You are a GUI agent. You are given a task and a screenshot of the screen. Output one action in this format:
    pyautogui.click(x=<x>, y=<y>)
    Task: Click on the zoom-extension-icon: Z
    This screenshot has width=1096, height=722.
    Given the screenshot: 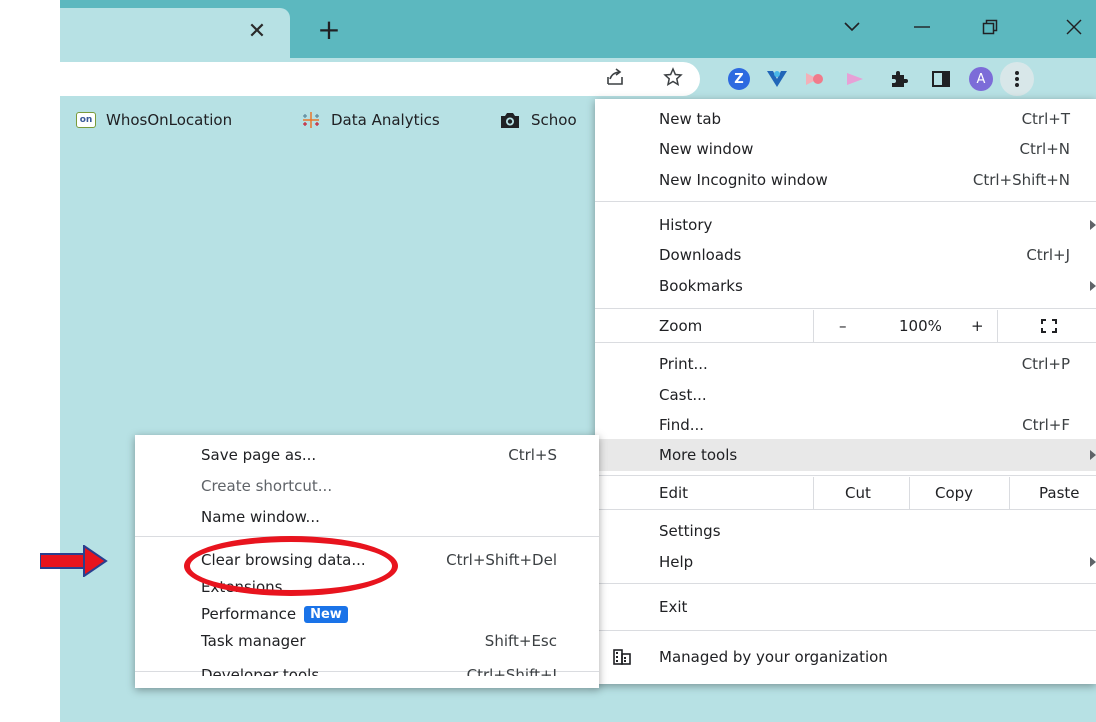 What is the action you would take?
    pyautogui.click(x=739, y=79)
    